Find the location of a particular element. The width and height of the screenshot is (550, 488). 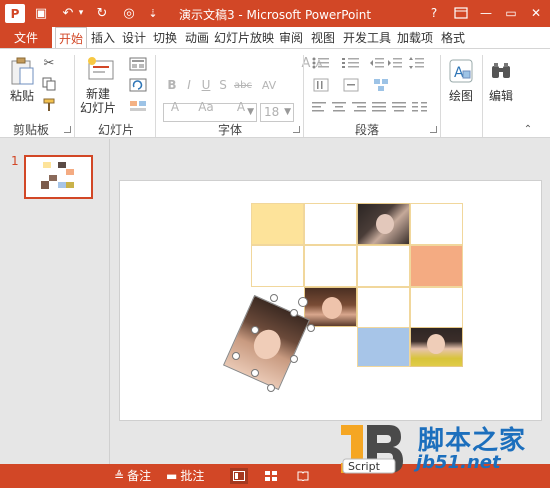

drawing-button-label: 绘图 is located at coordinates (461, 96).